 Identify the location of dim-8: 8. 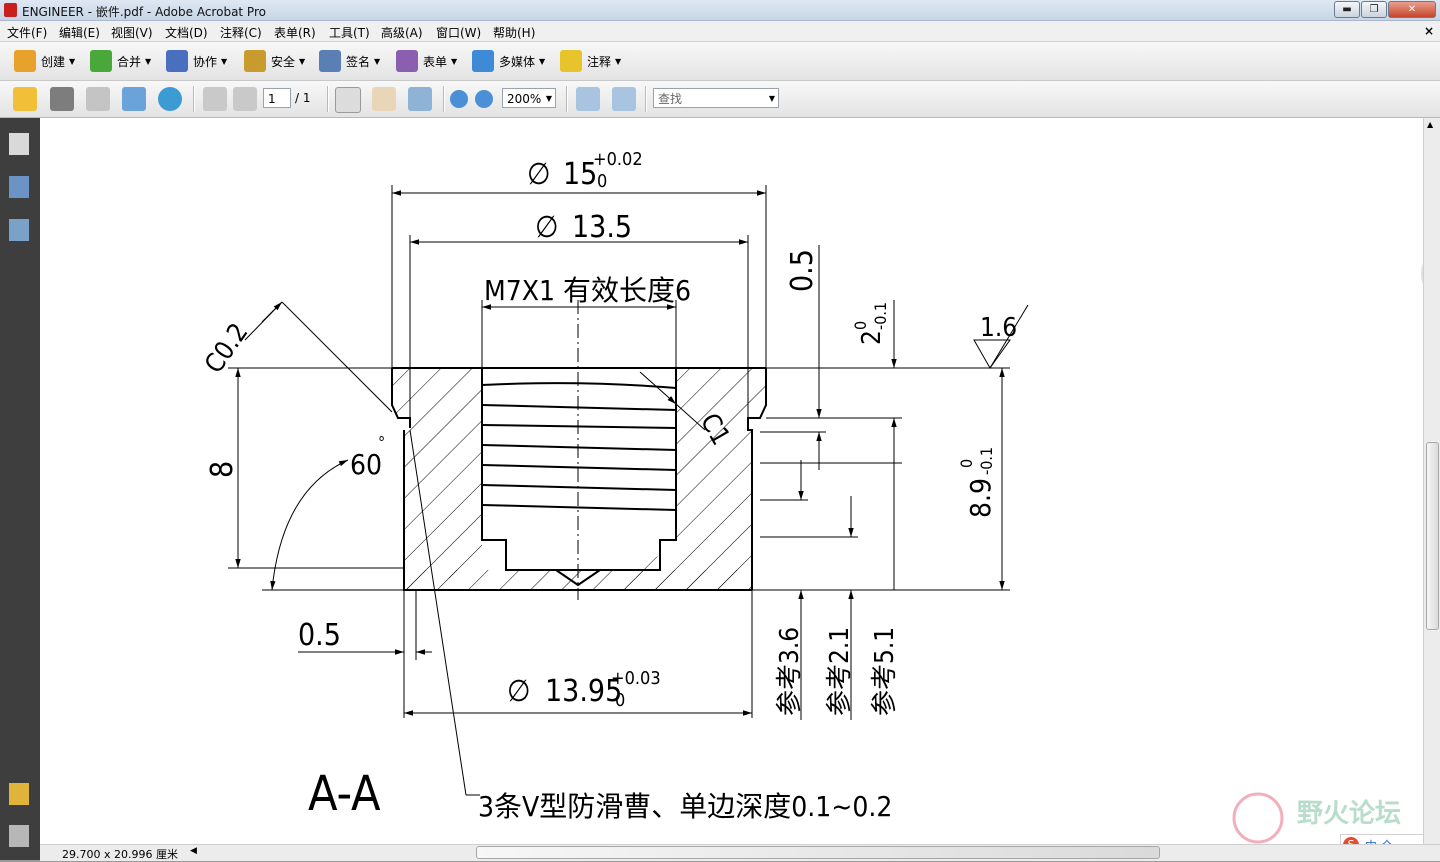
(222, 469).